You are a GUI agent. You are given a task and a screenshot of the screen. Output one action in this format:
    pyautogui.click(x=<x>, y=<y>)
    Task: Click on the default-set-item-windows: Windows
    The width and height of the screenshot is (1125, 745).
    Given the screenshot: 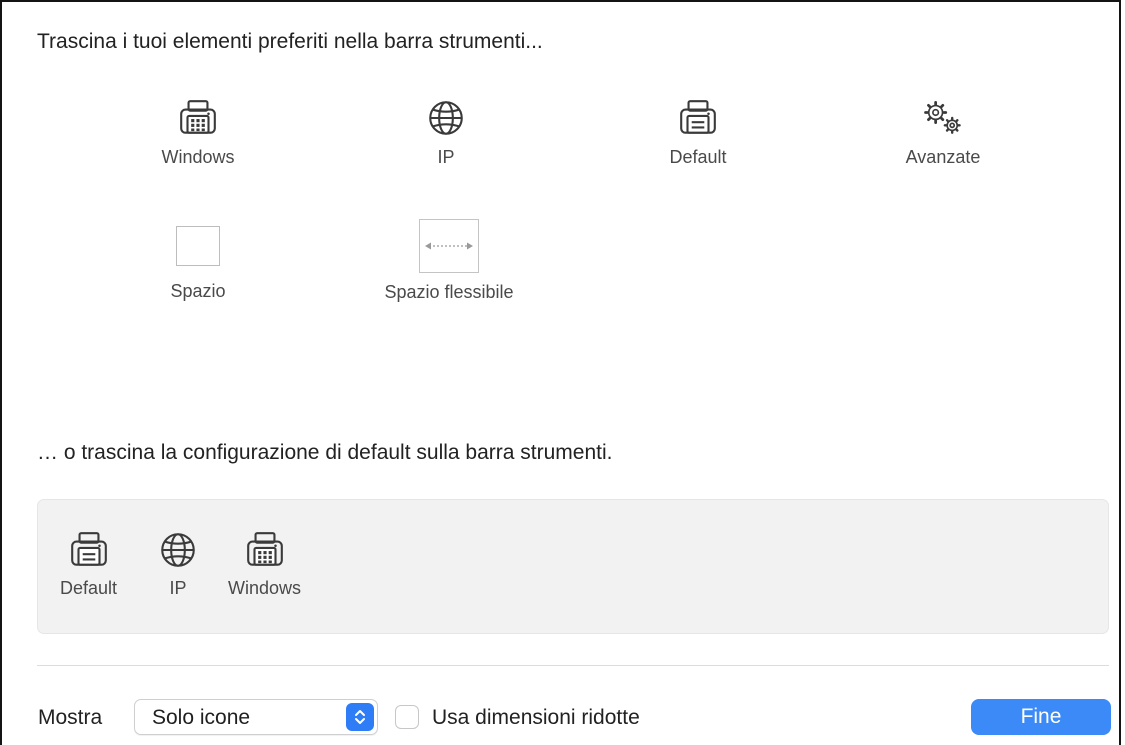 What is the action you would take?
    pyautogui.click(x=264, y=563)
    